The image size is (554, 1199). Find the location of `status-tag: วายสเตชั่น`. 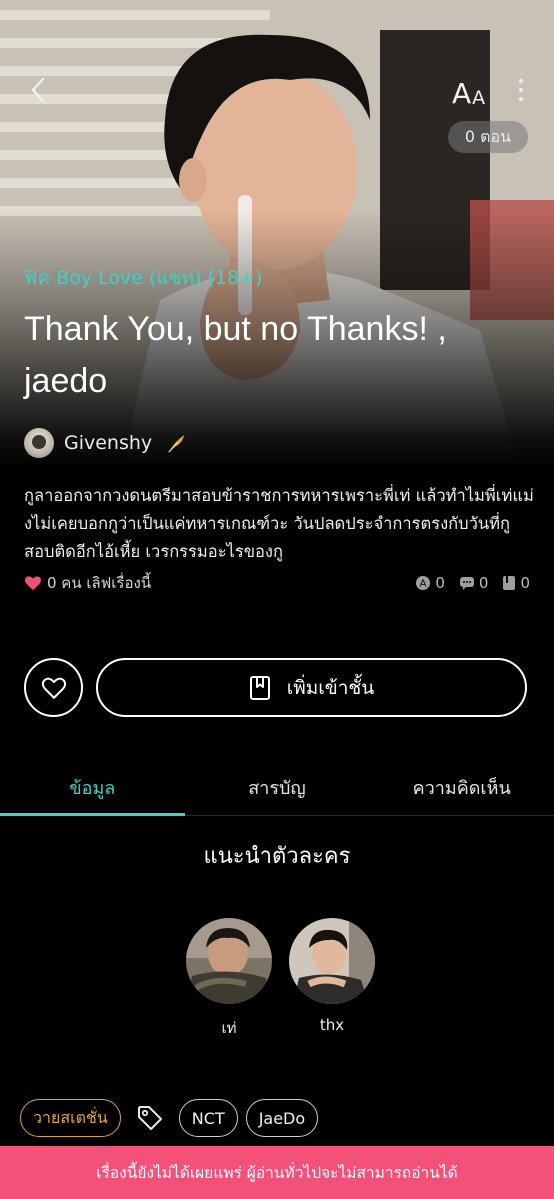

status-tag: วายสเตชั่น is located at coordinates (70, 1118).